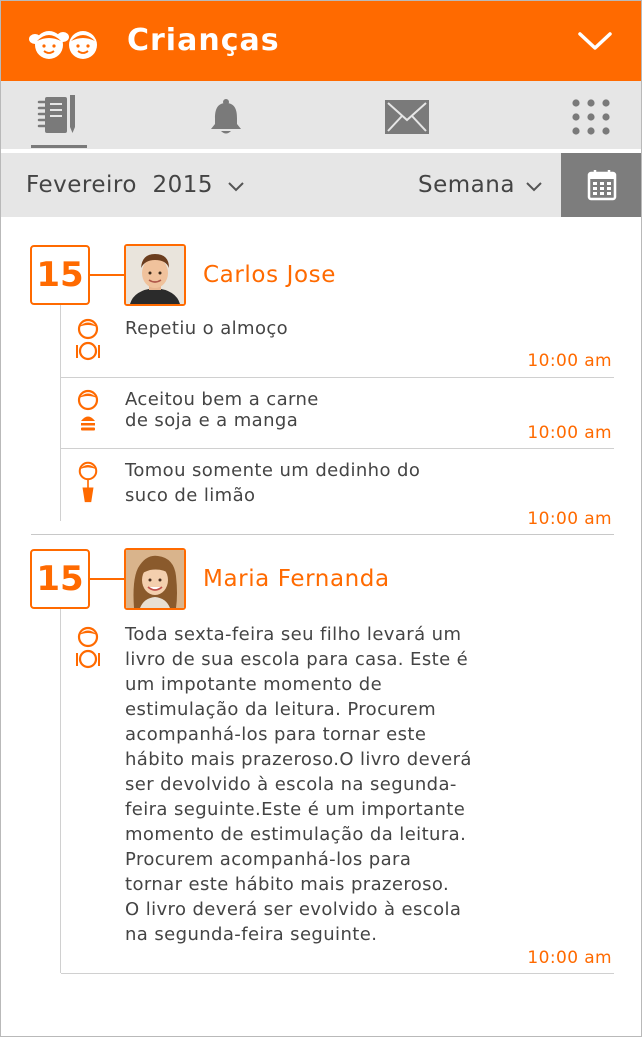 Image resolution: width=642 pixels, height=1037 pixels. I want to click on item-description: Repetiu o almoço, so click(207, 328).